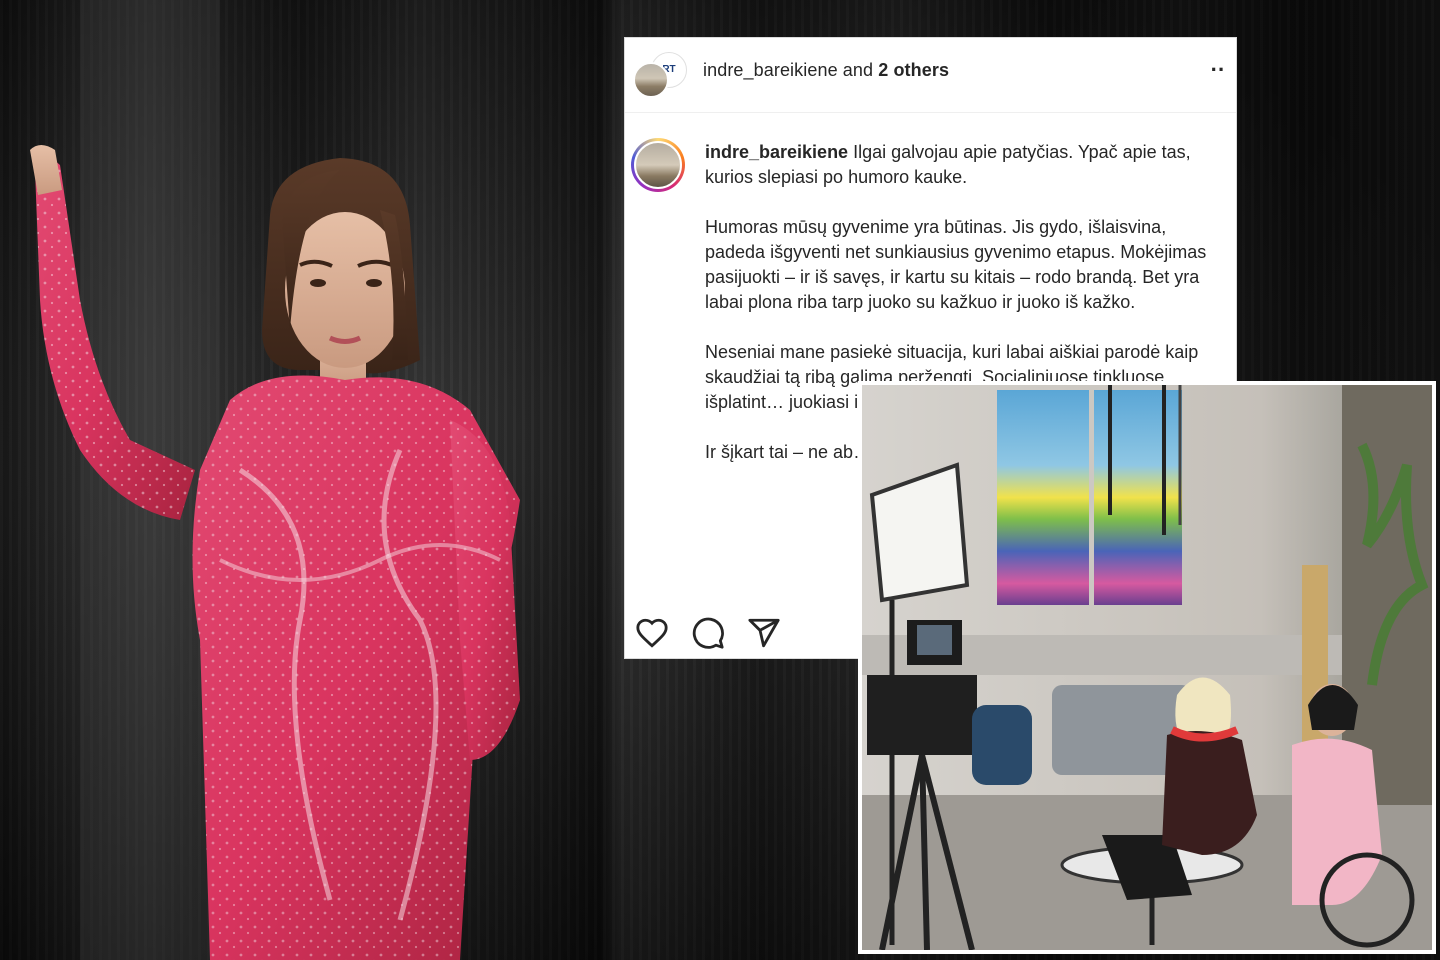  I want to click on user-avatar, so click(651, 80).